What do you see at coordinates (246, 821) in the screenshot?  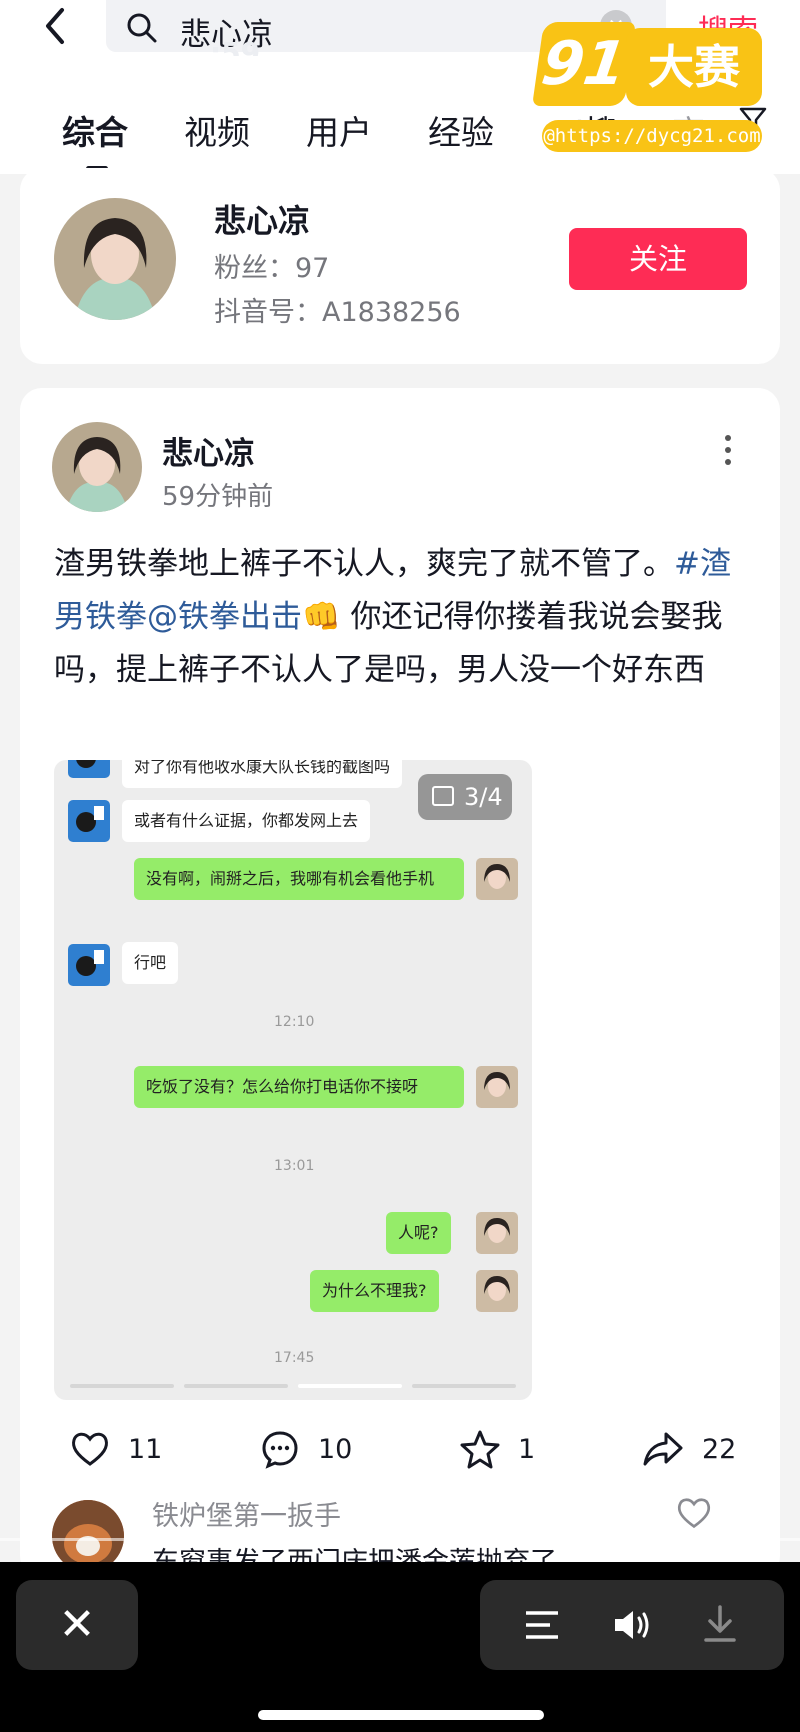 I see `chat-message: 或者有什么证据，你都发网上去` at bounding box center [246, 821].